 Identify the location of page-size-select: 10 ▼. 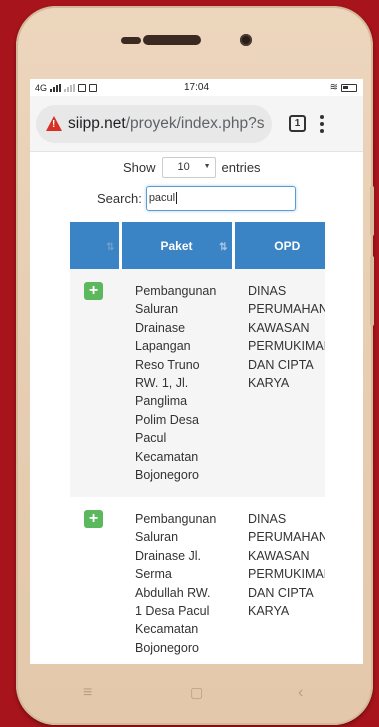
(188, 167).